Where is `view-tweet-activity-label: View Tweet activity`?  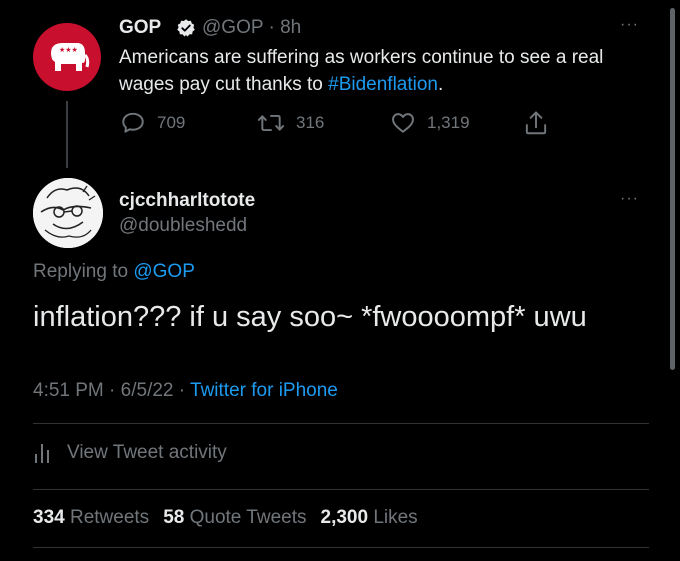
view-tweet-activity-label: View Tweet activity is located at coordinates (147, 452).